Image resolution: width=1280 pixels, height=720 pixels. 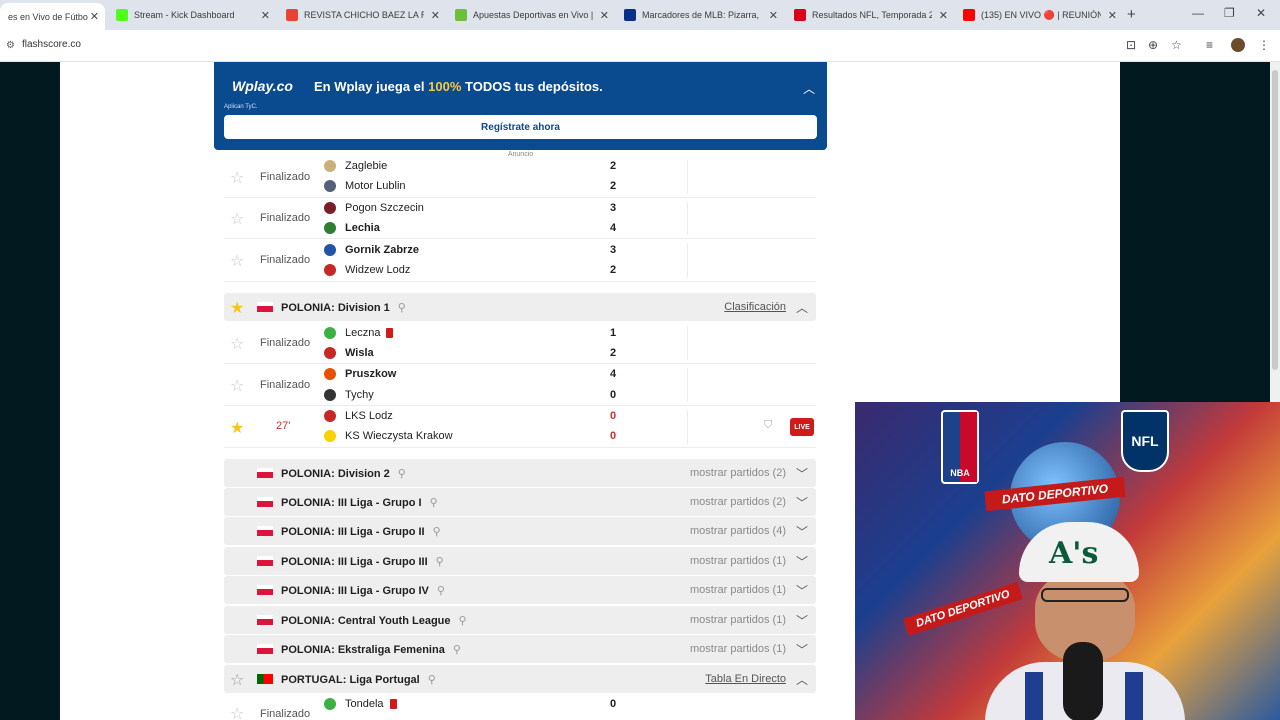 I want to click on window-close-icon: ✕, so click(x=1261, y=13).